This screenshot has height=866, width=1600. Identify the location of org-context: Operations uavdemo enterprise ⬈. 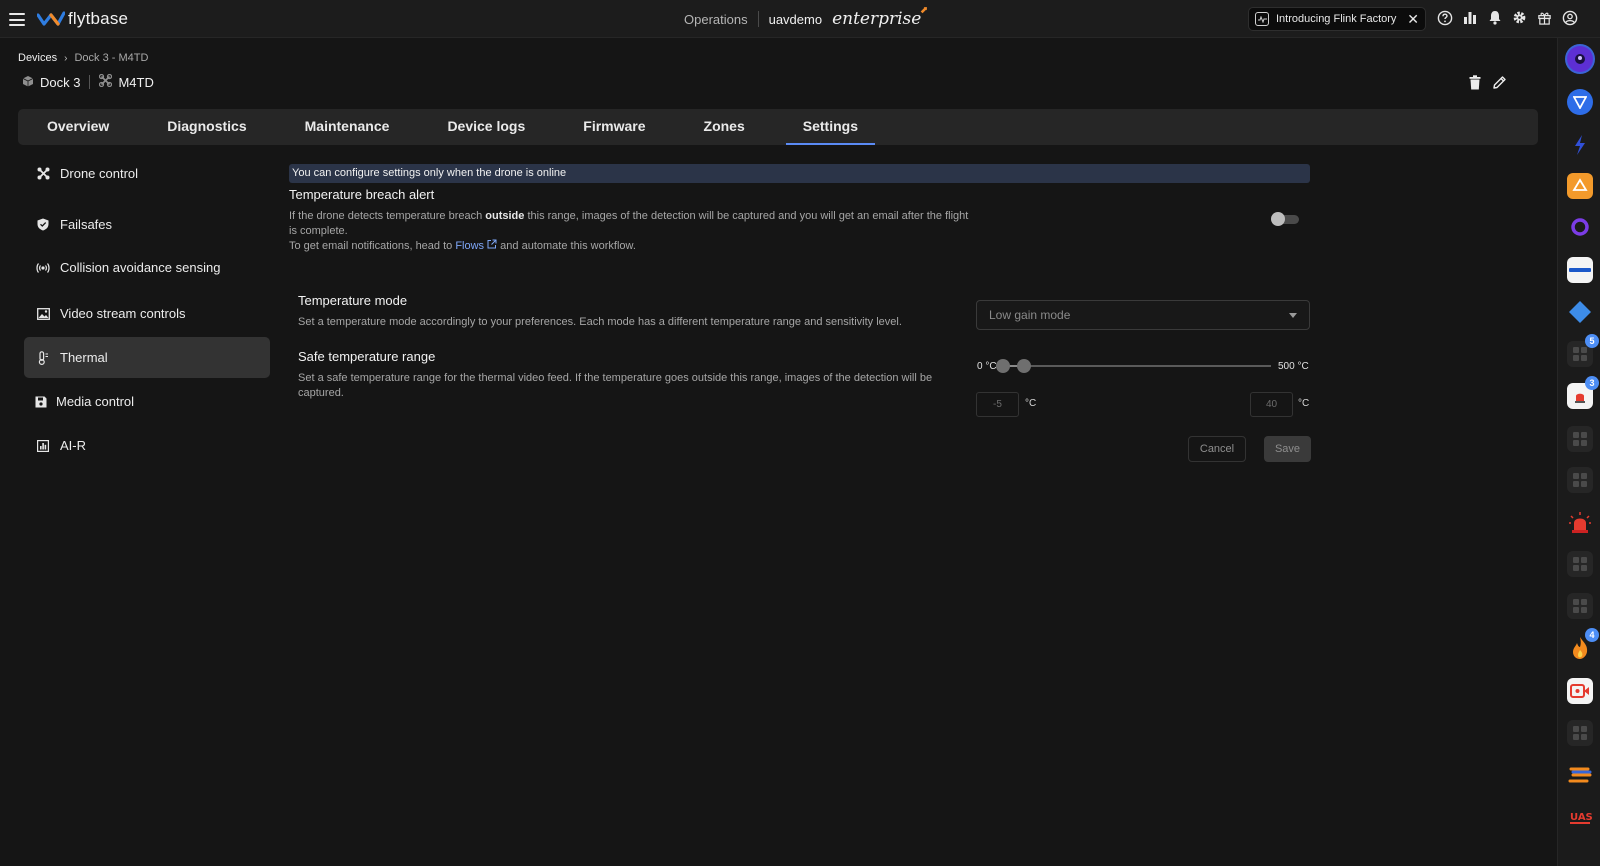
(806, 19).